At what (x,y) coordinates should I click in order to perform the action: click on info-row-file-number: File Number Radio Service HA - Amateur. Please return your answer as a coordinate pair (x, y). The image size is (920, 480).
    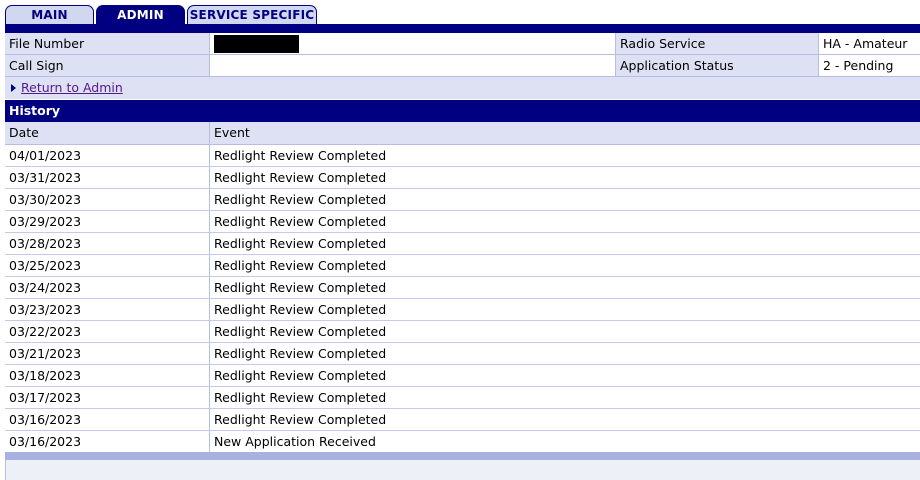
    Looking at the image, I should click on (462, 44).